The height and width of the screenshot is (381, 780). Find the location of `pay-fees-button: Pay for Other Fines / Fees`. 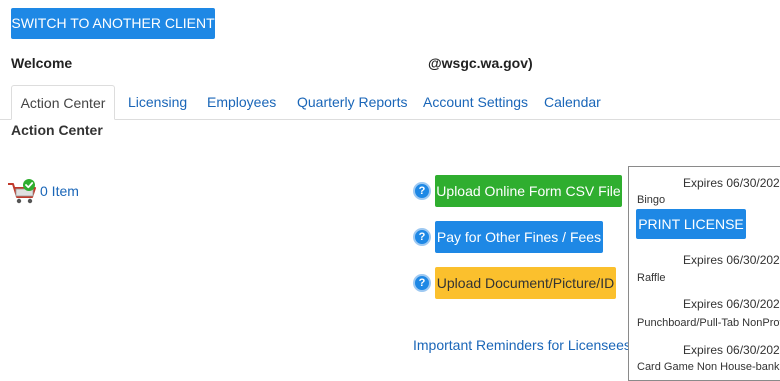

pay-fees-button: Pay for Other Fines / Fees is located at coordinates (519, 237).